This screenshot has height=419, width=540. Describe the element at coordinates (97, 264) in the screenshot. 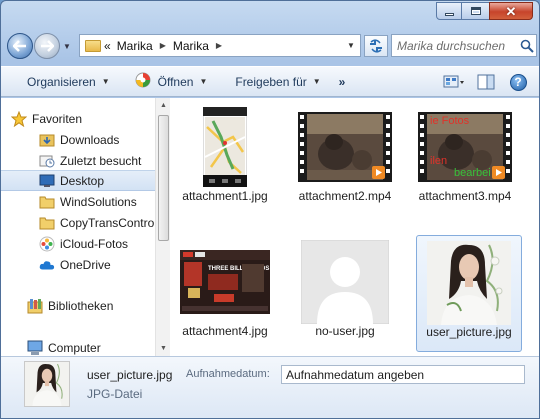

I see `nav-item-onedrive: OneDrive` at that location.